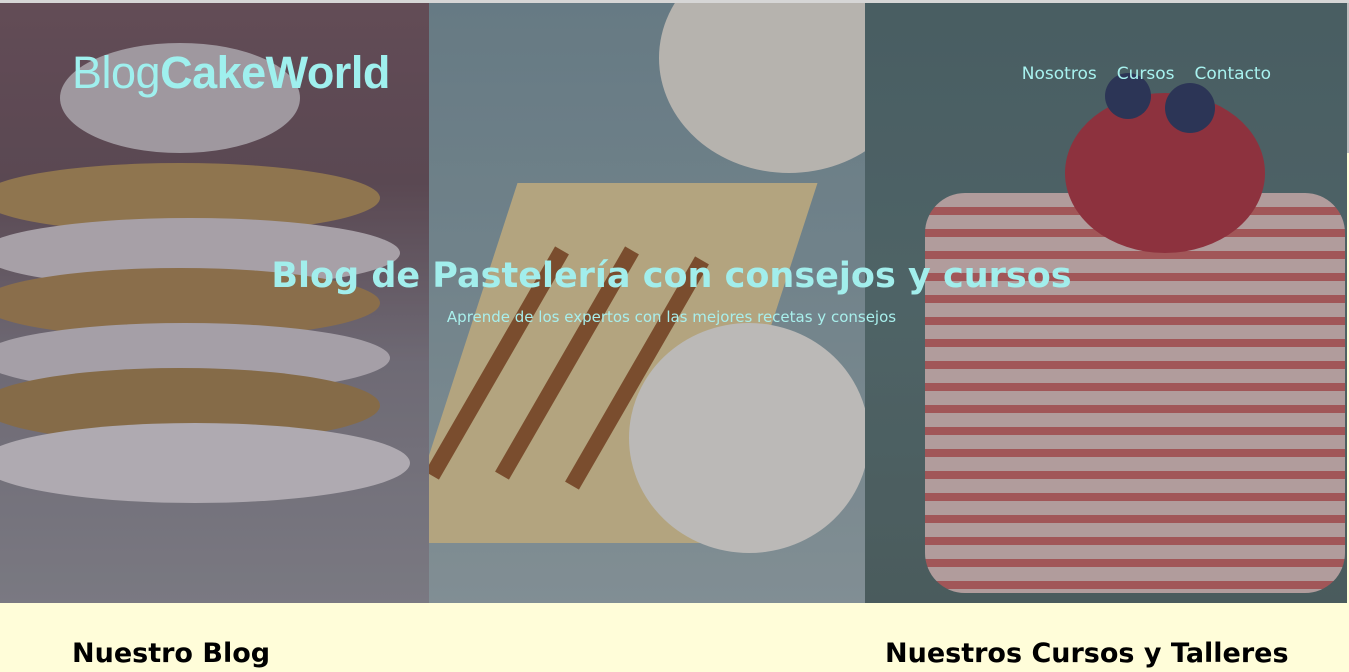 Image resolution: width=1349 pixels, height=672 pixels. What do you see at coordinates (116, 72) in the screenshot?
I see `logo-text-blog: Blog` at bounding box center [116, 72].